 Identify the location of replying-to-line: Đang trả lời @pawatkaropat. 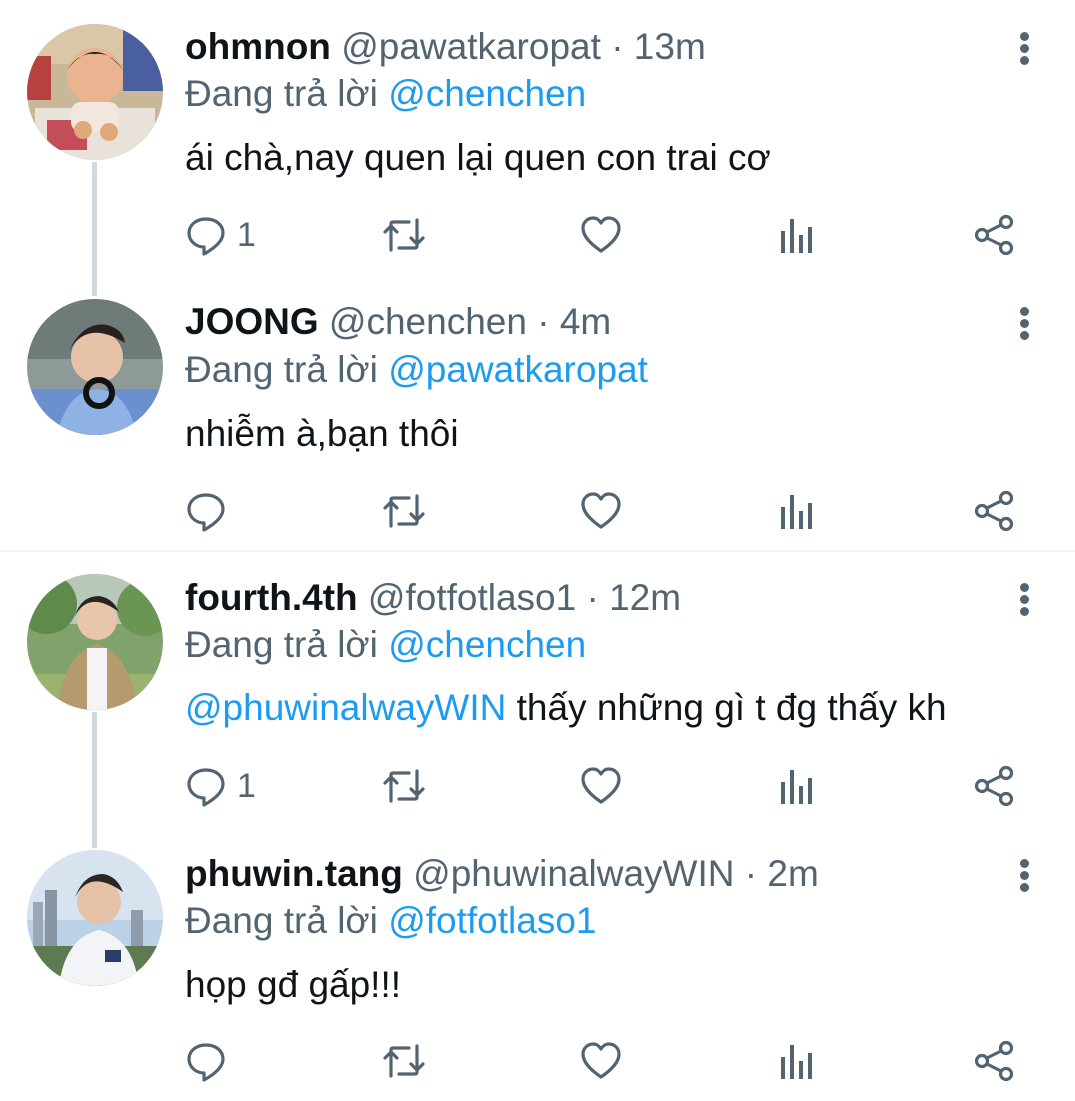
(416, 370).